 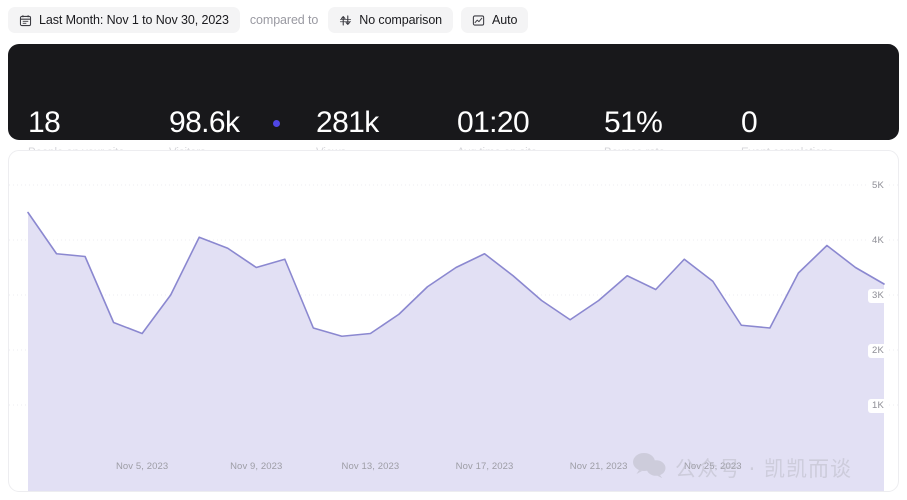 I want to click on calendar-icon, so click(x=25, y=20).